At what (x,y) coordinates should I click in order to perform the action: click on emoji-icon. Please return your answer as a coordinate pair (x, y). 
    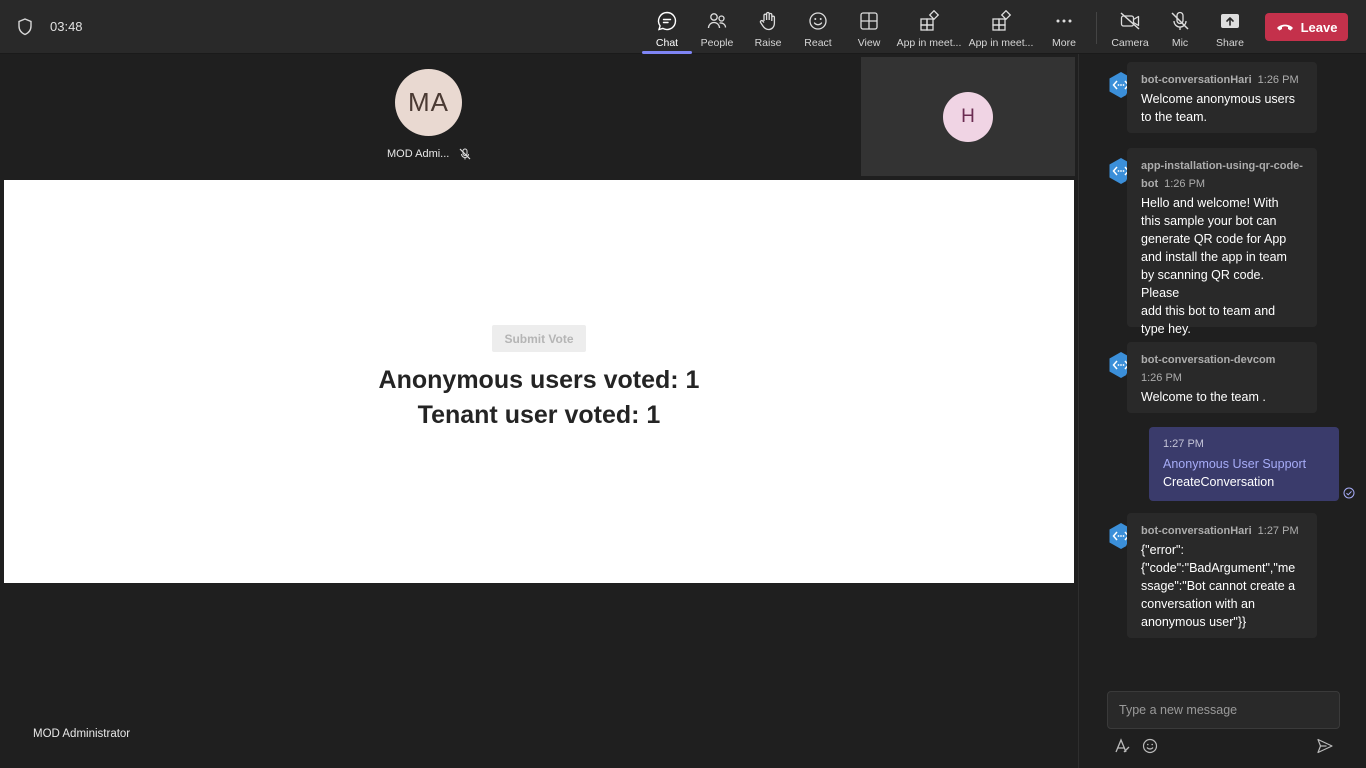
    Looking at the image, I should click on (1150, 746).